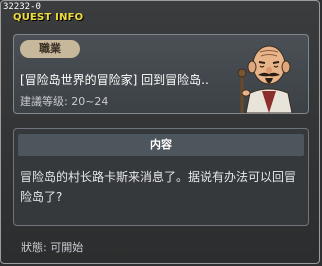  Describe the element at coordinates (161, 145) in the screenshot. I see `content-header: 内容` at that location.